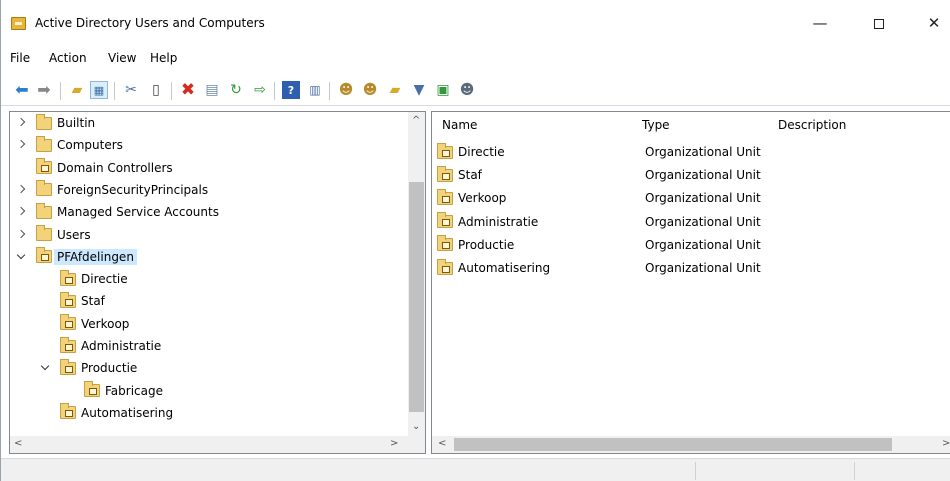  I want to click on tree-item: Domain Controllers, so click(104, 168).